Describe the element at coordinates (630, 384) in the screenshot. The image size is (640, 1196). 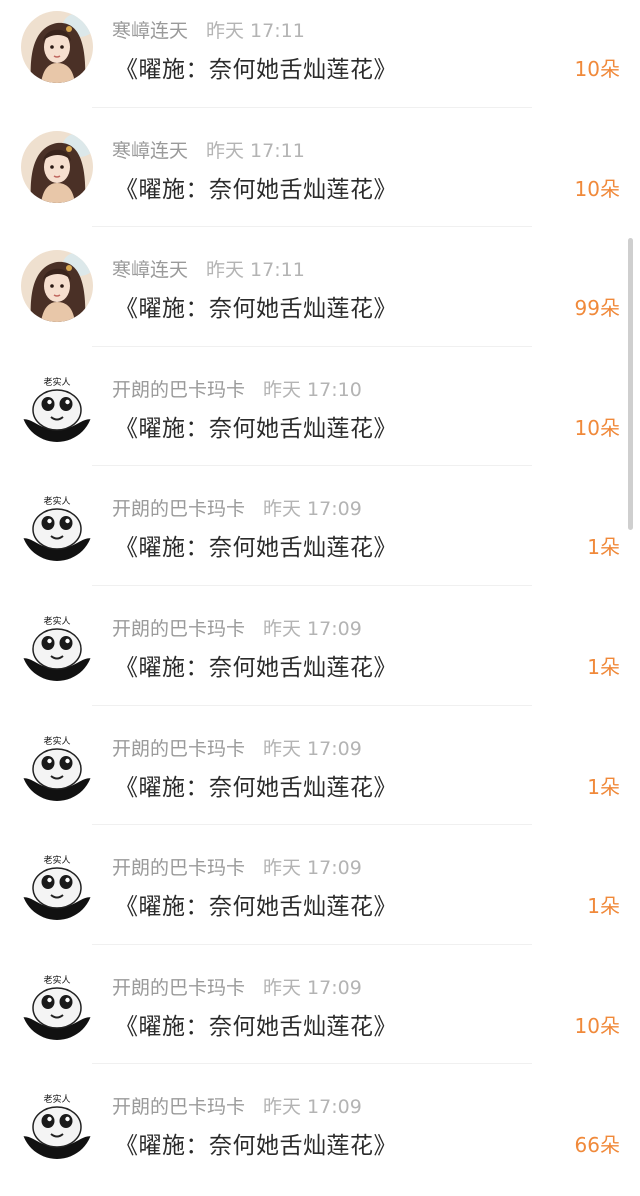
I see `scrollbar` at that location.